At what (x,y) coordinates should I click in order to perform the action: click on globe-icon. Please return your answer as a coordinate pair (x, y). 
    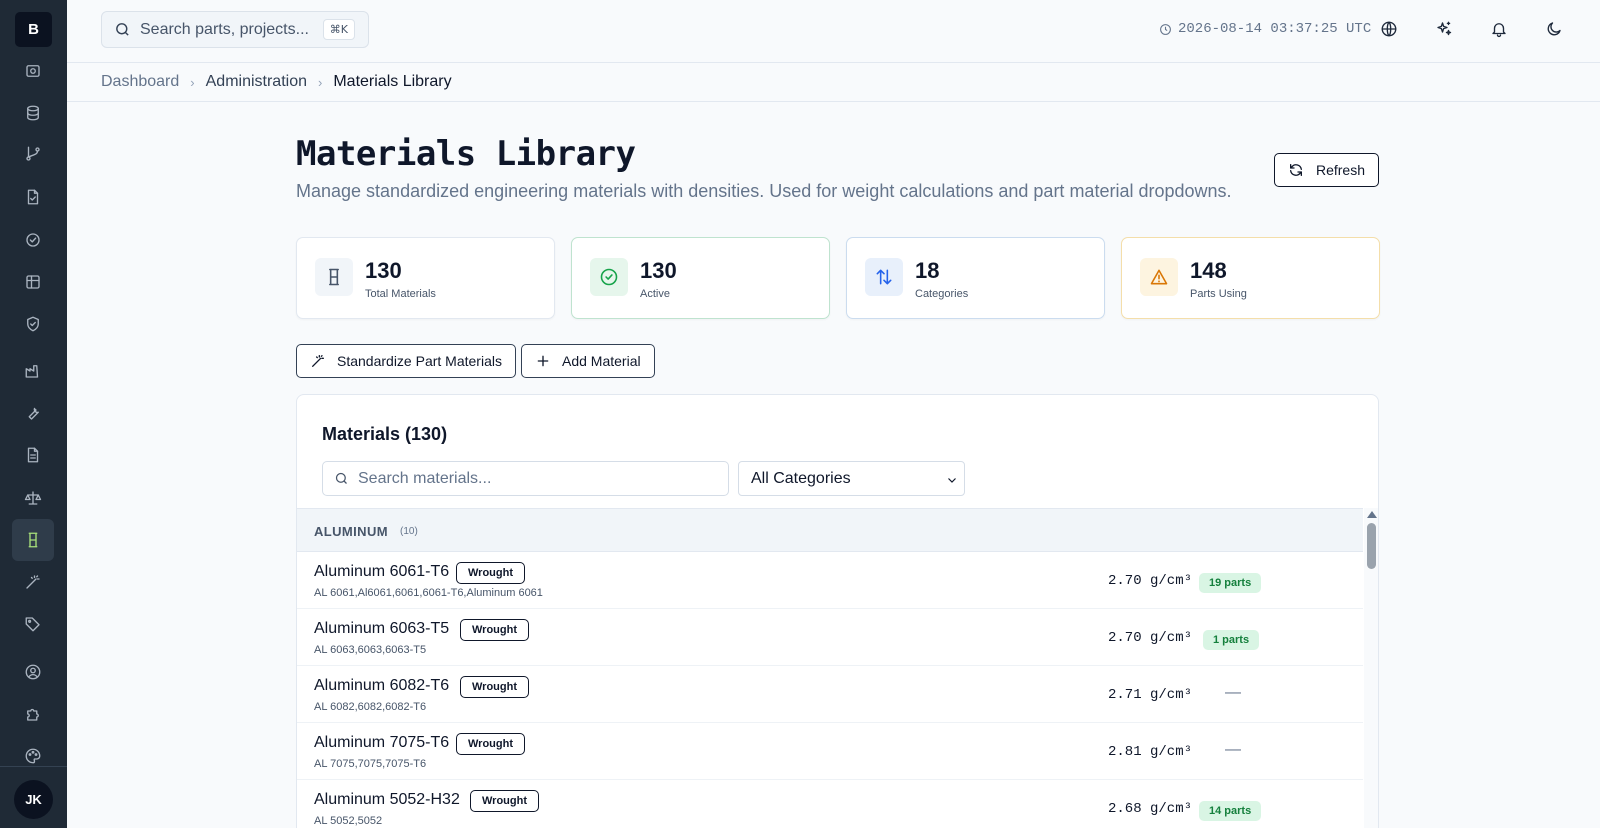
    Looking at the image, I should click on (1389, 29).